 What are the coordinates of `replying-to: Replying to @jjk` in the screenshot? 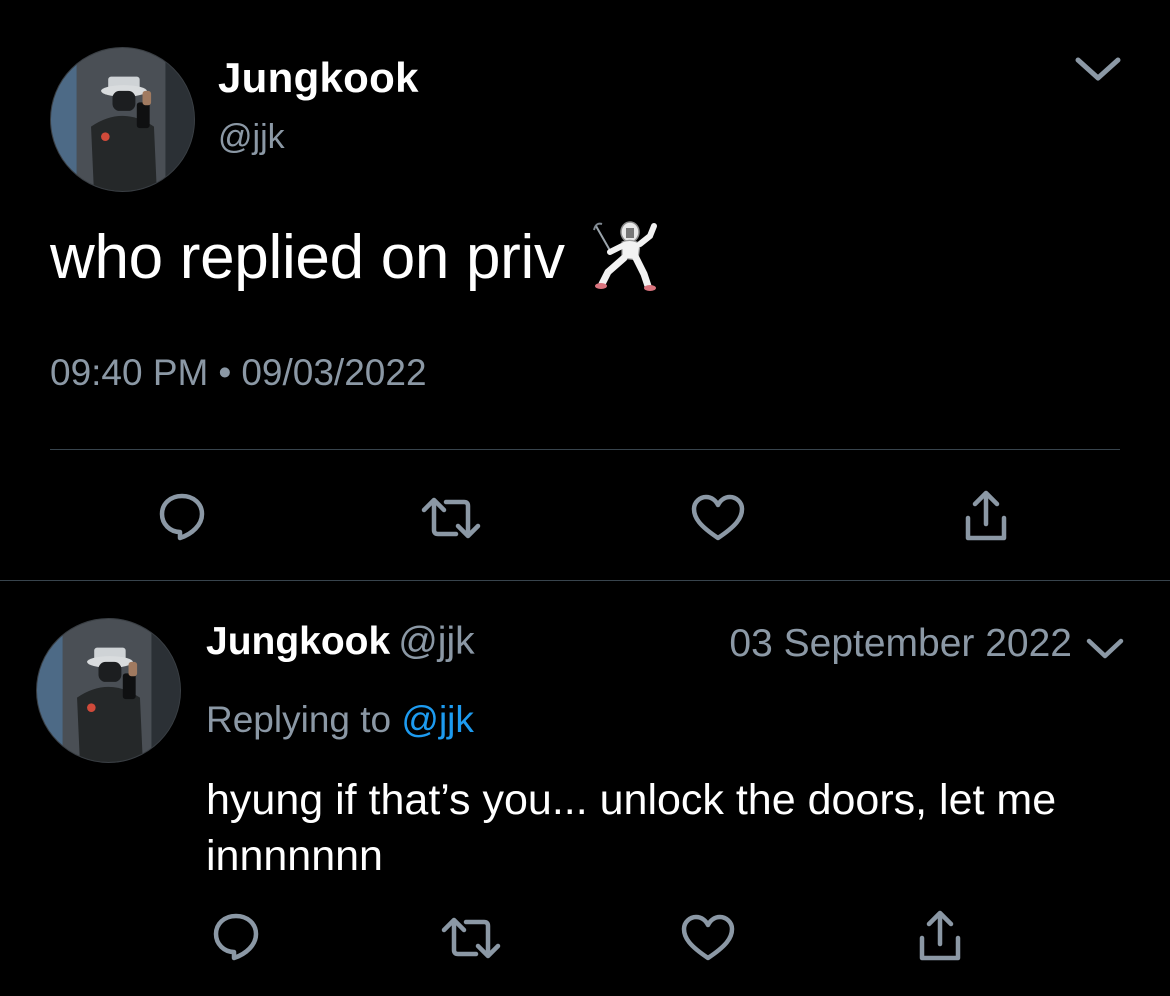 It's located at (340, 720).